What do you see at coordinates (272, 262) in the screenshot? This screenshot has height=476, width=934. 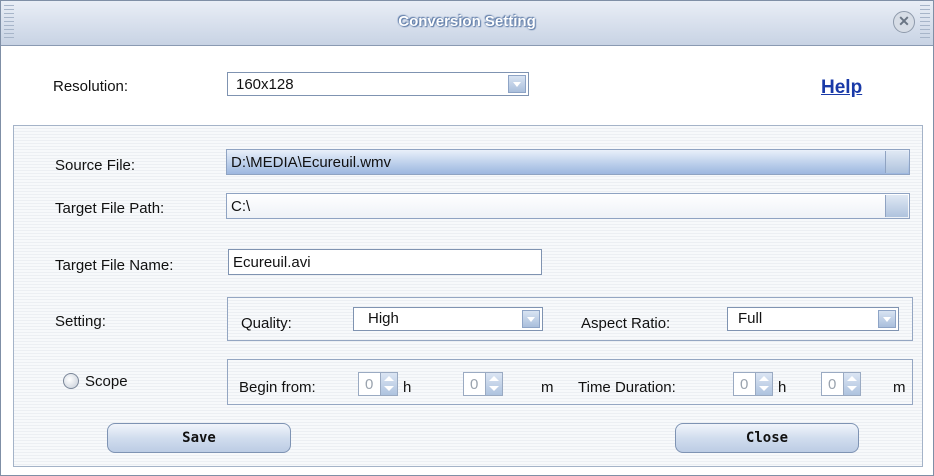 I see `target-name-value: Ecureuil.avi` at bounding box center [272, 262].